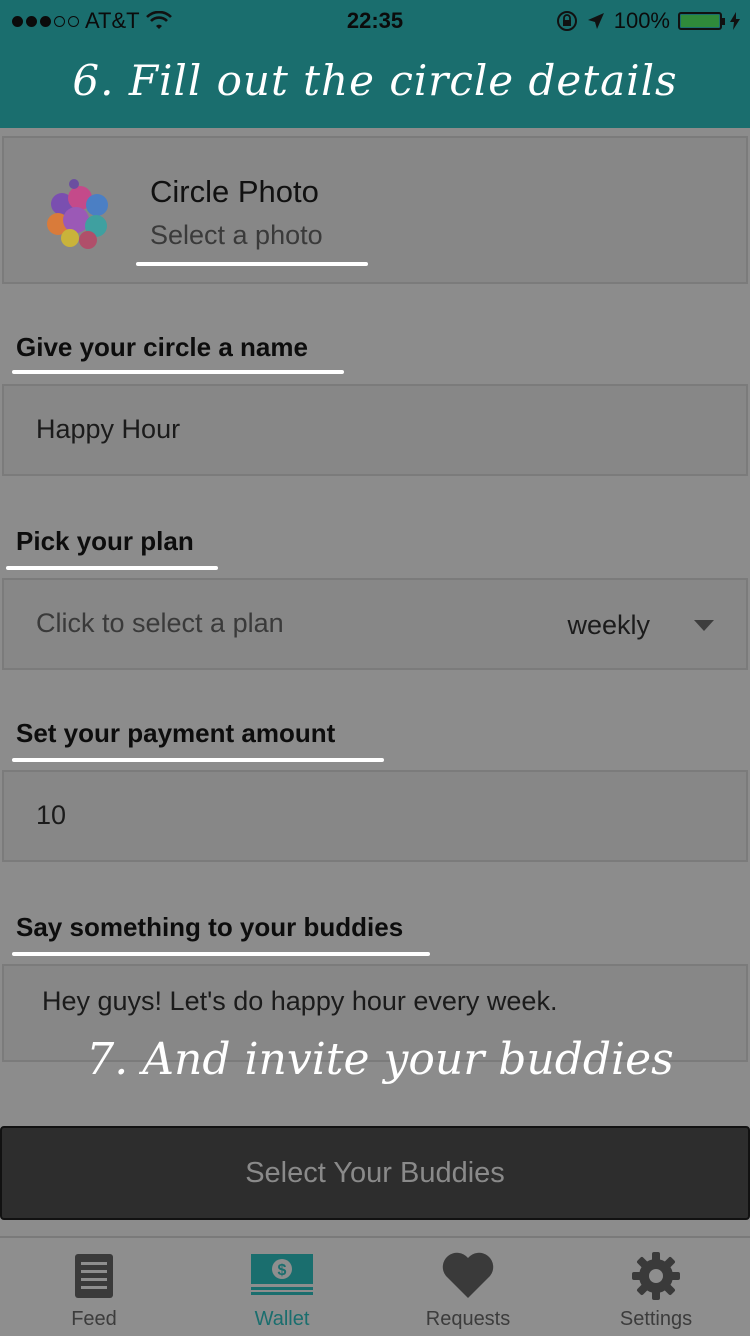  I want to click on tab-requests: Requests, so click(468, 1287).